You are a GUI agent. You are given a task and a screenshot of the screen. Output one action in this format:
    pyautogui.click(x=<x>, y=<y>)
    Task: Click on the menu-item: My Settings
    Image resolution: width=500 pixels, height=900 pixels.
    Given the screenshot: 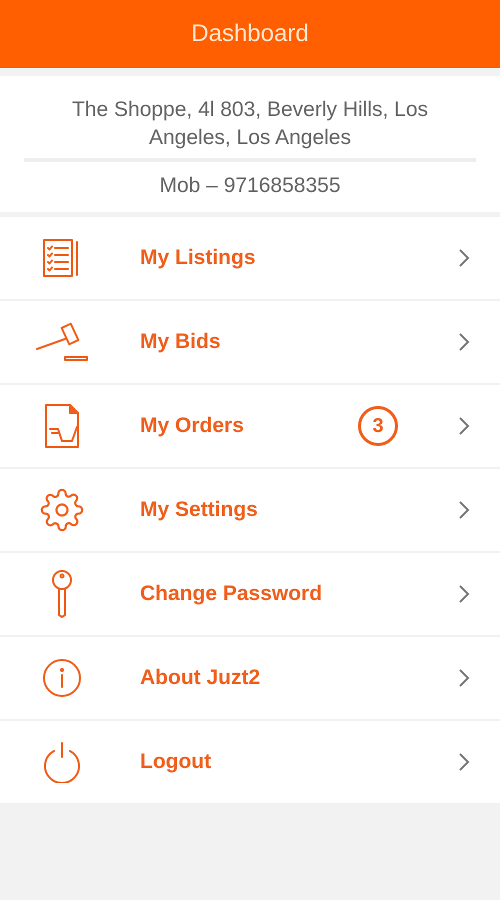 What is the action you would take?
    pyautogui.click(x=250, y=511)
    